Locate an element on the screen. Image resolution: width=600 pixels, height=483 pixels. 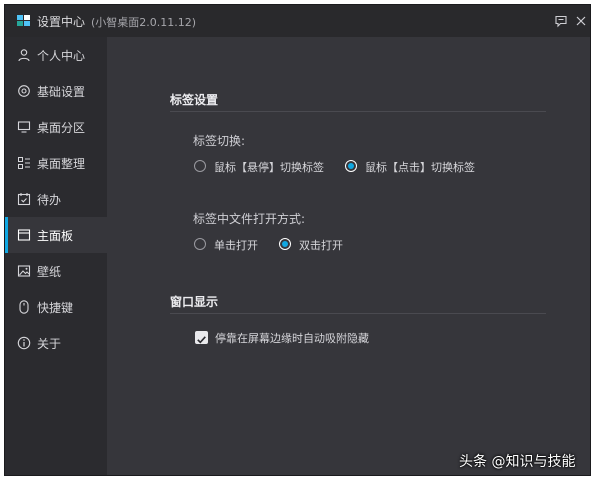
tab-settings-title: 标签设置 is located at coordinates (194, 100).